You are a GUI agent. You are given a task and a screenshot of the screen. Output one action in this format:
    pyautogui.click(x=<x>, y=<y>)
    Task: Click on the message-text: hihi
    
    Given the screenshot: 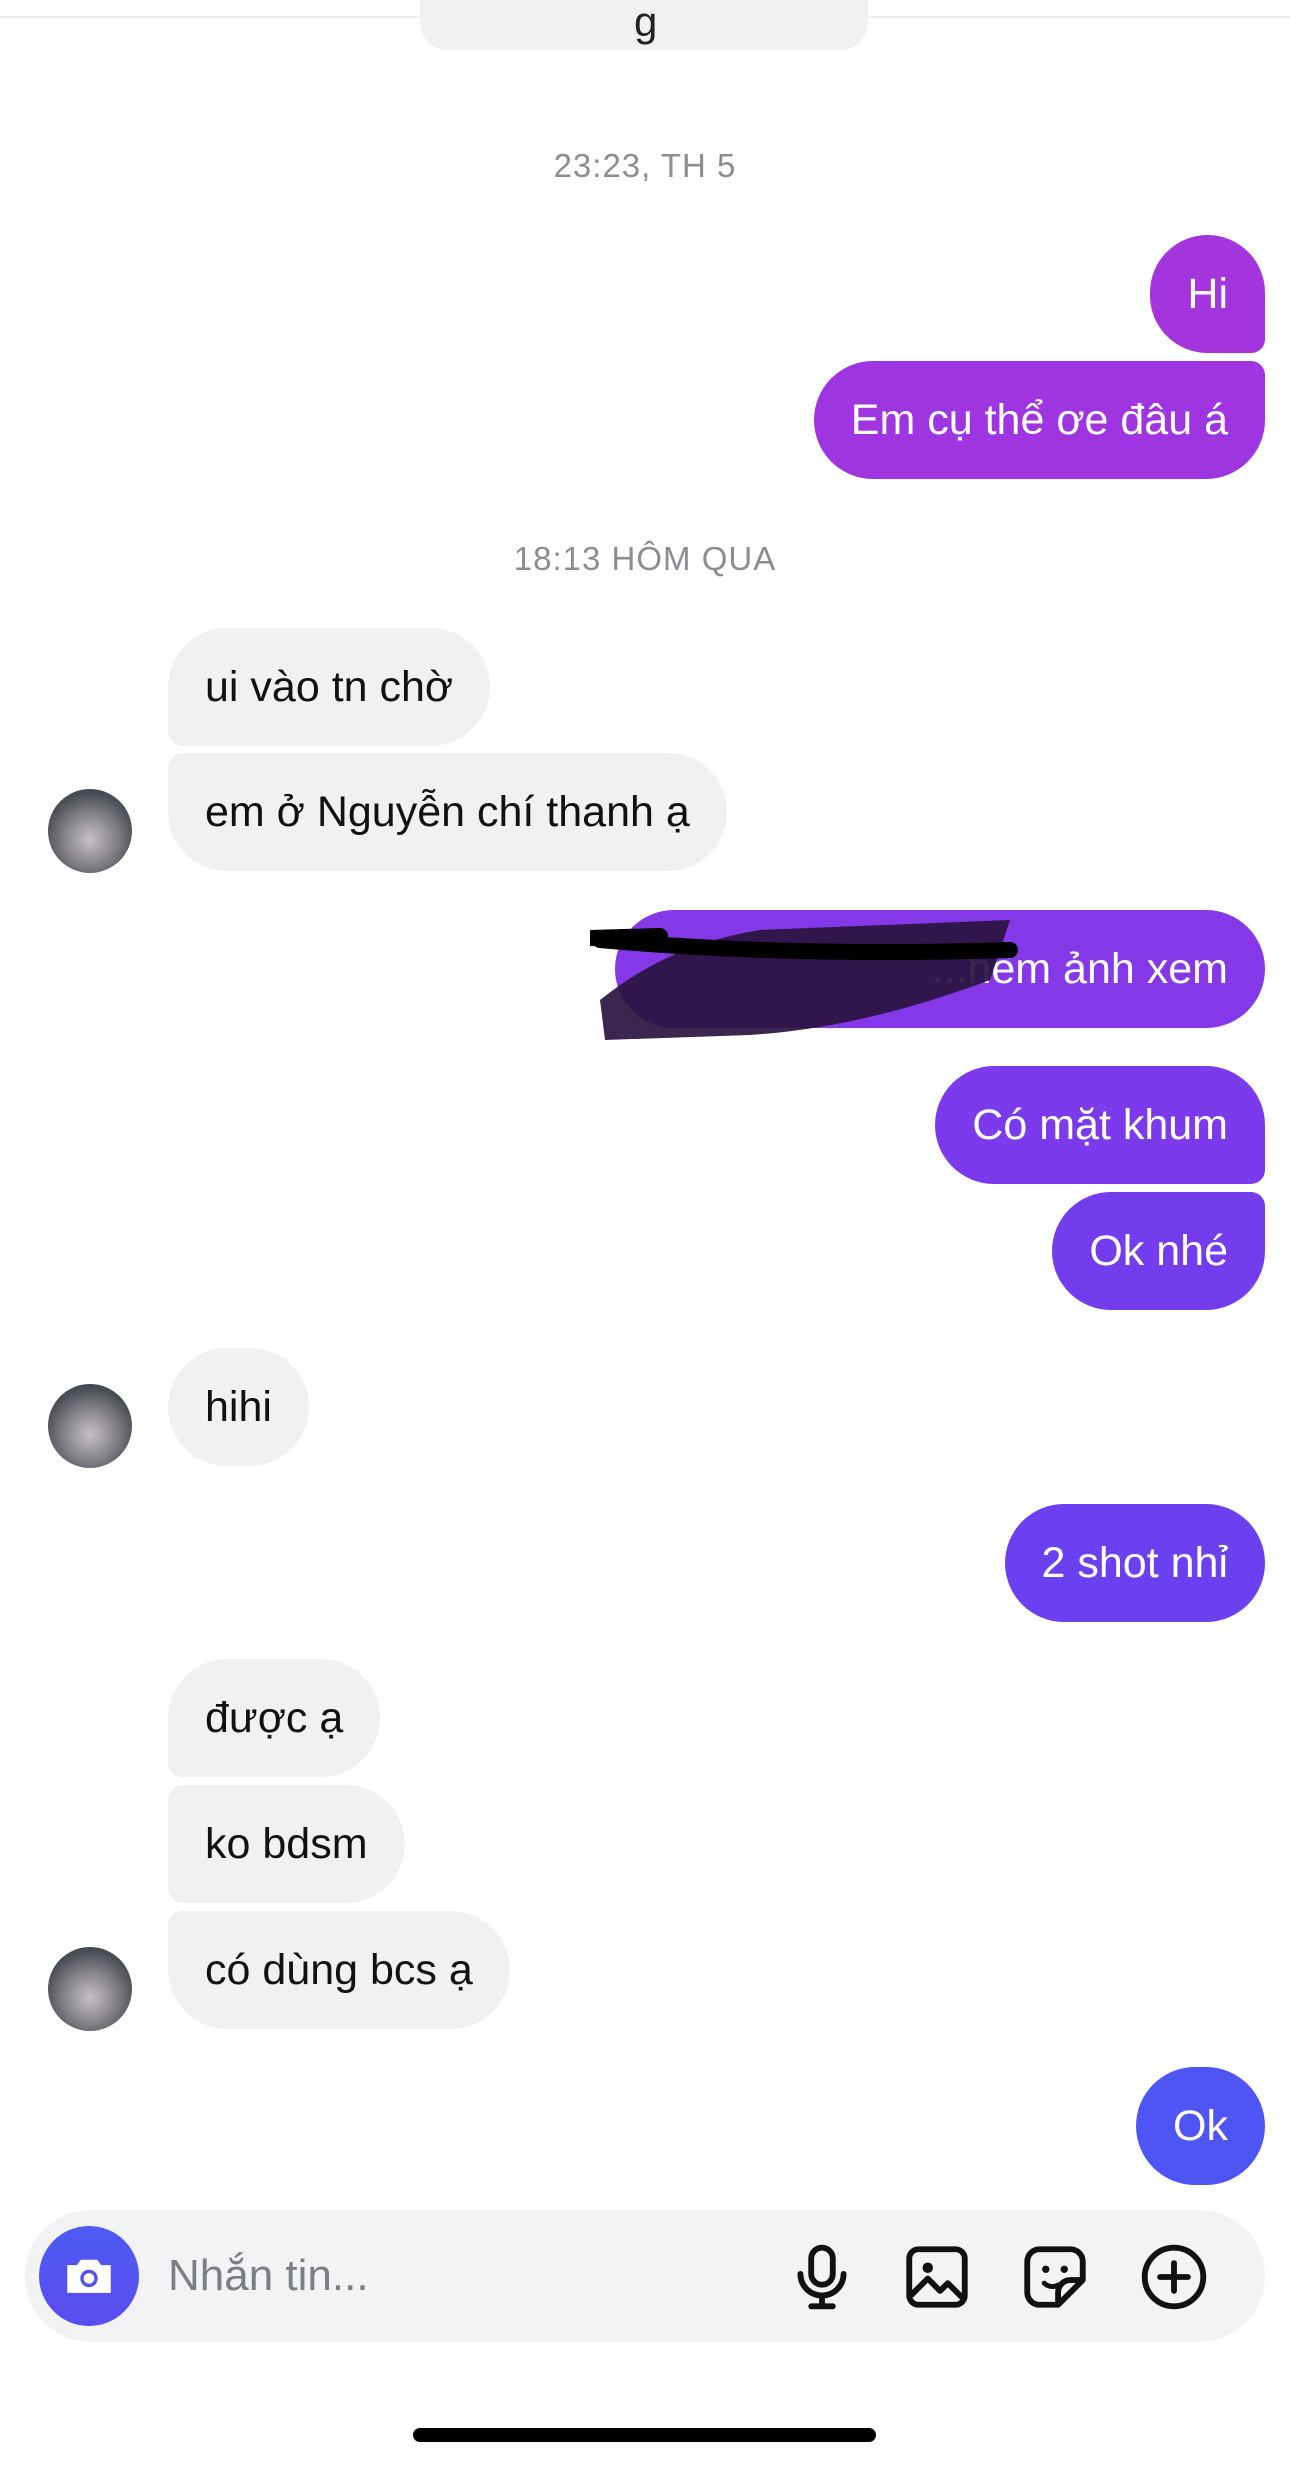 What is the action you would take?
    pyautogui.click(x=238, y=1406)
    